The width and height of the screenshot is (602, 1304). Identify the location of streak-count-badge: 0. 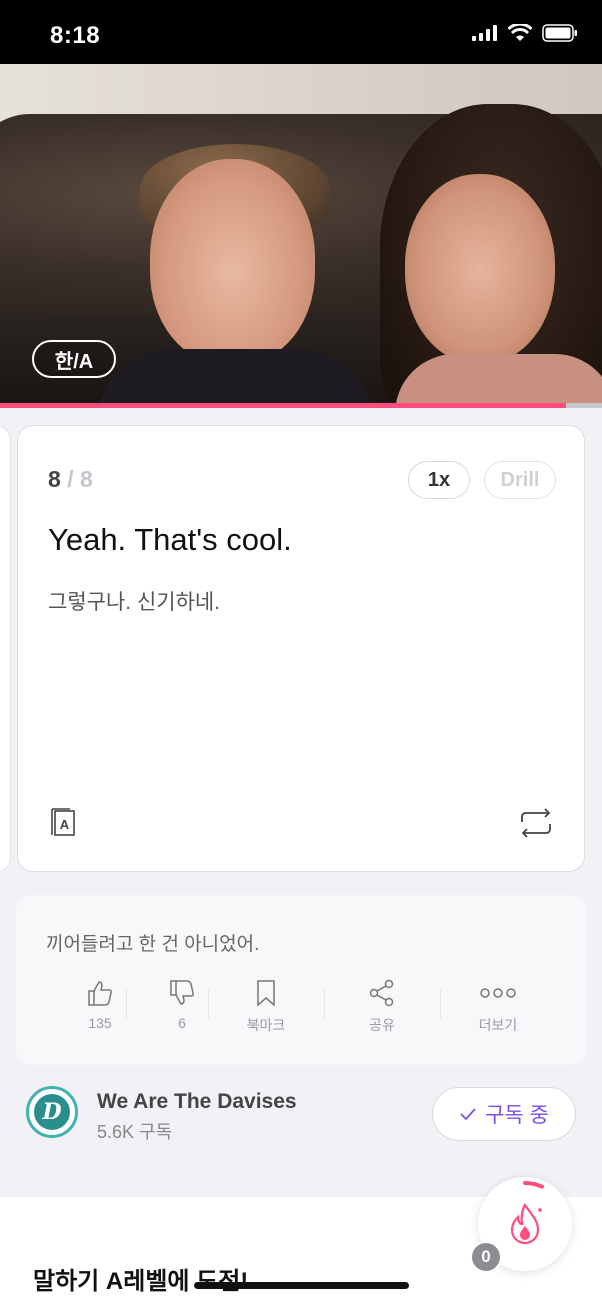
(486, 1257).